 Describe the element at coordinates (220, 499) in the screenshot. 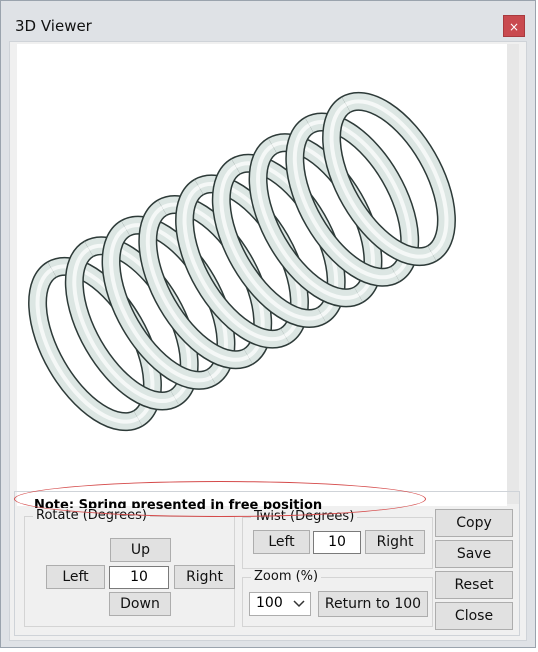

I see `annotation-ellipse` at that location.